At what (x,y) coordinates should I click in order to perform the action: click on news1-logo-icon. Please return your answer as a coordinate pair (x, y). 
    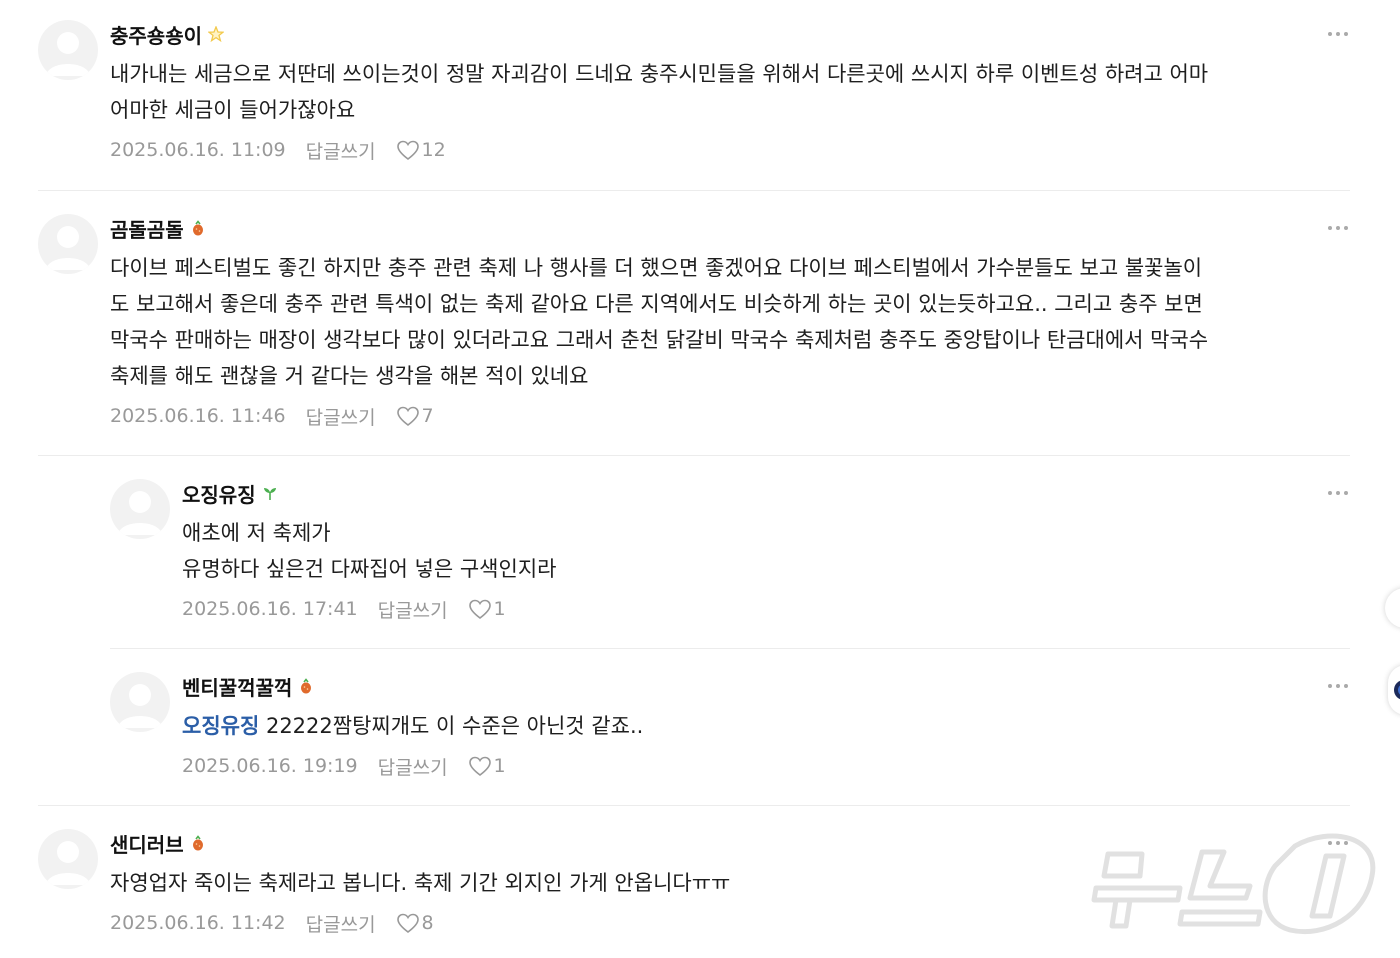
    Looking at the image, I should click on (1233, 884).